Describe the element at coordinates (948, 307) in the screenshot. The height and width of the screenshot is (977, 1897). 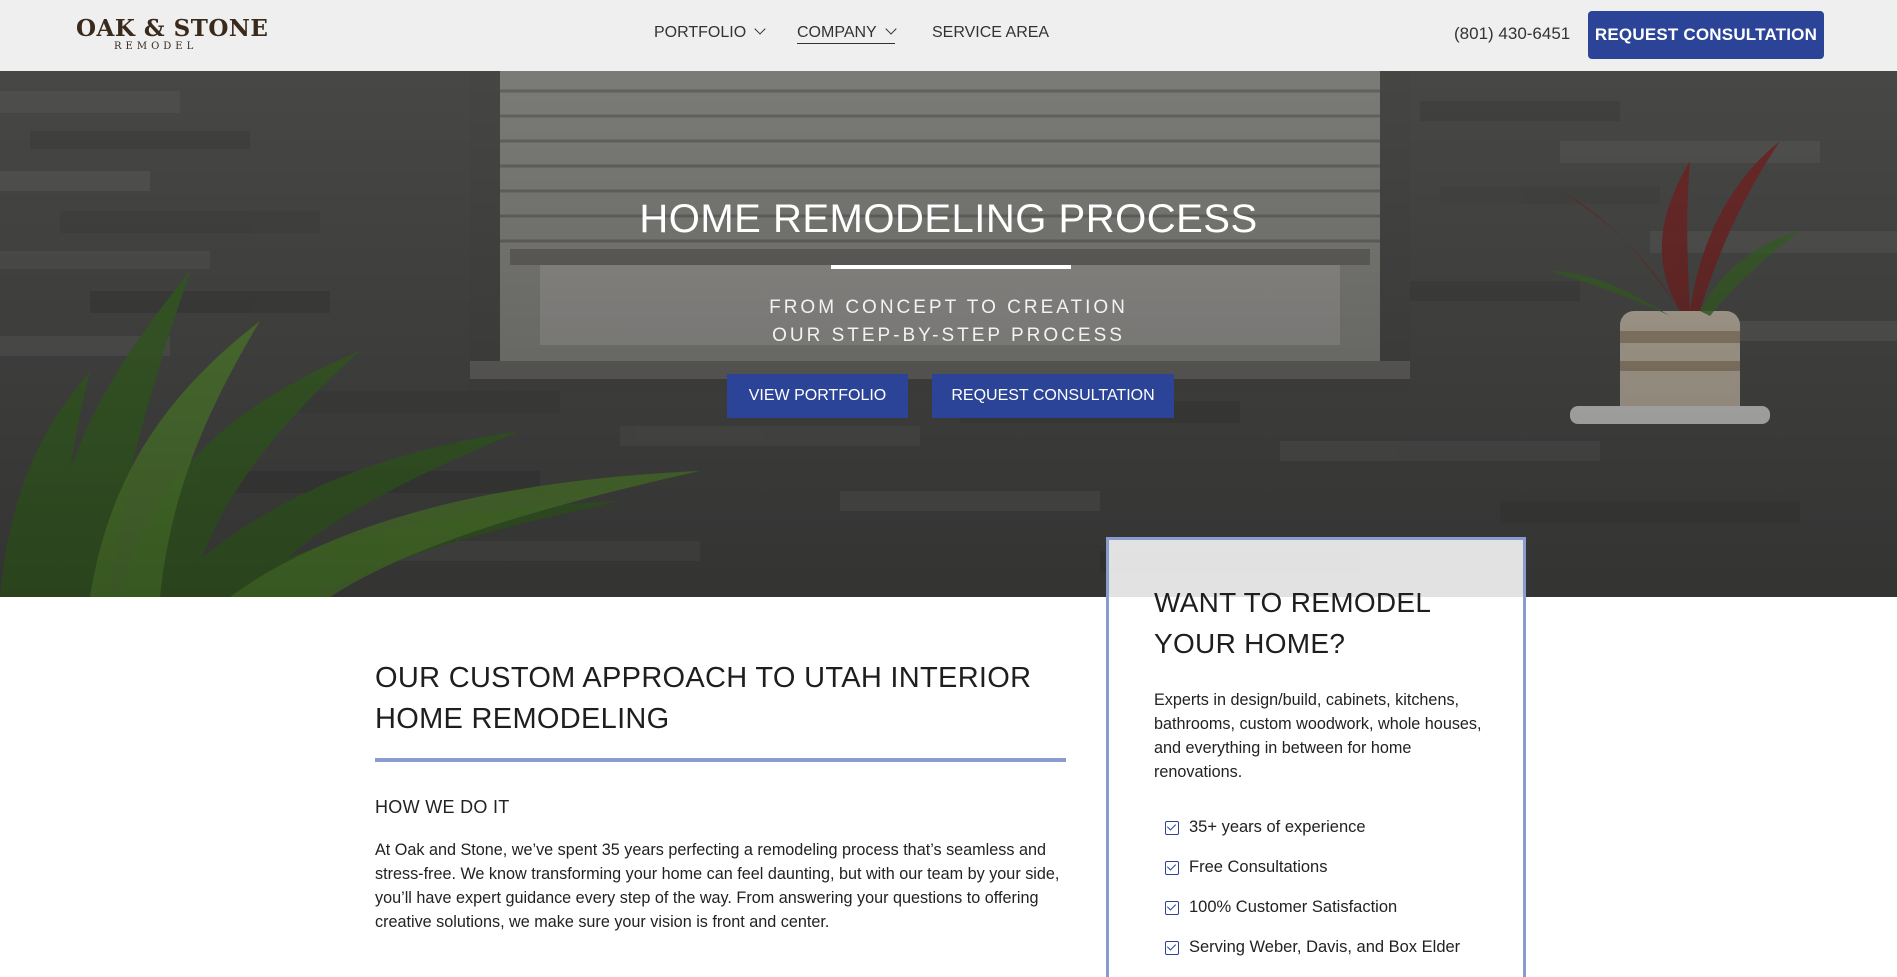
I see `hero-subtitle-line-1: FROM CONCEPT TO CREATION` at that location.